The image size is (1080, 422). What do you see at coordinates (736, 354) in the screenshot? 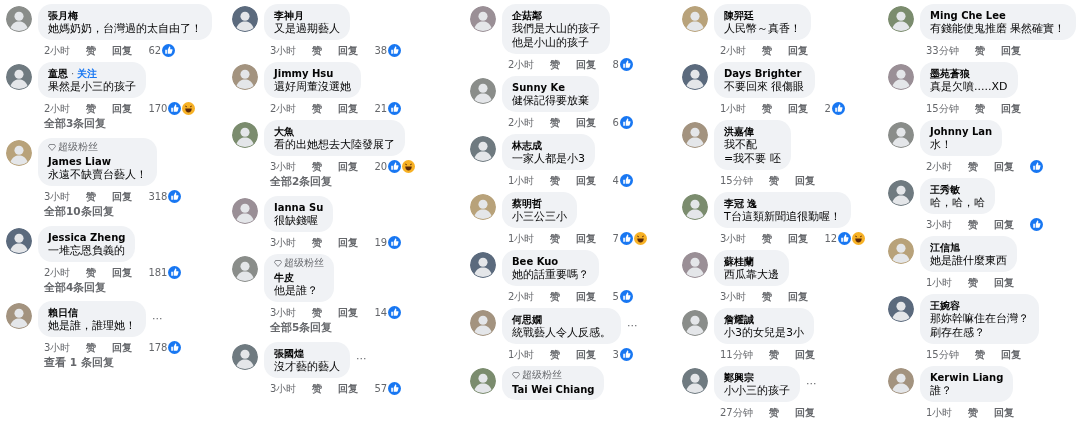
I see `comment-time: 11分钟` at bounding box center [736, 354].